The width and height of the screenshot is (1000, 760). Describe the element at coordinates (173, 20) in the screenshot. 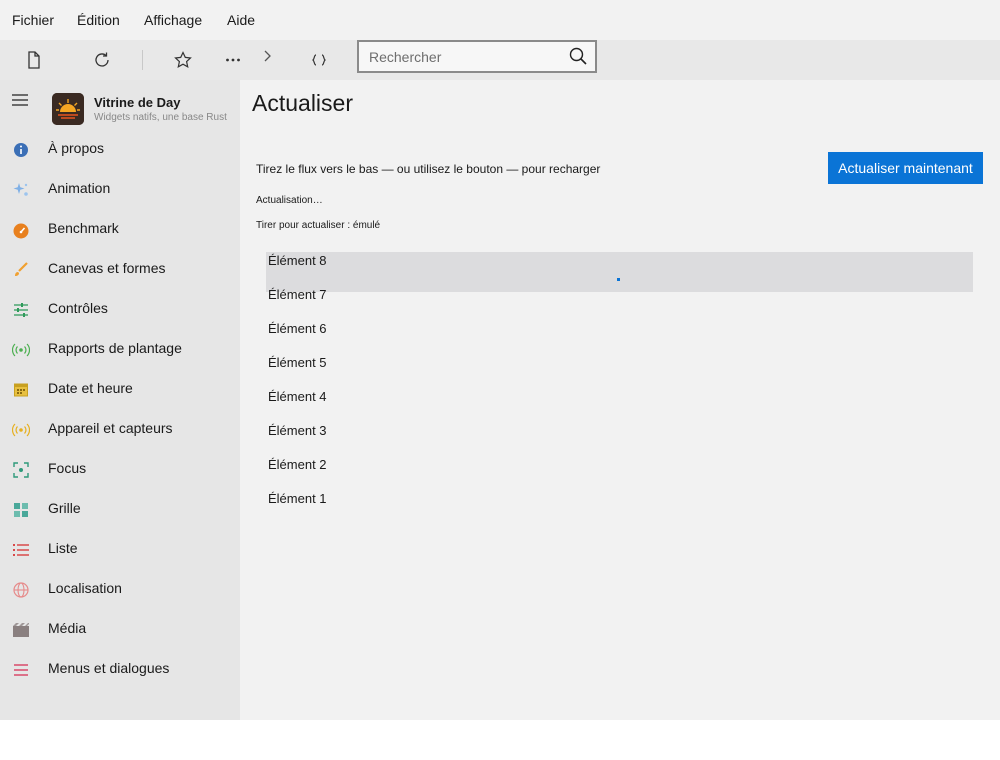

I see `menu-affichage: Affichage` at that location.